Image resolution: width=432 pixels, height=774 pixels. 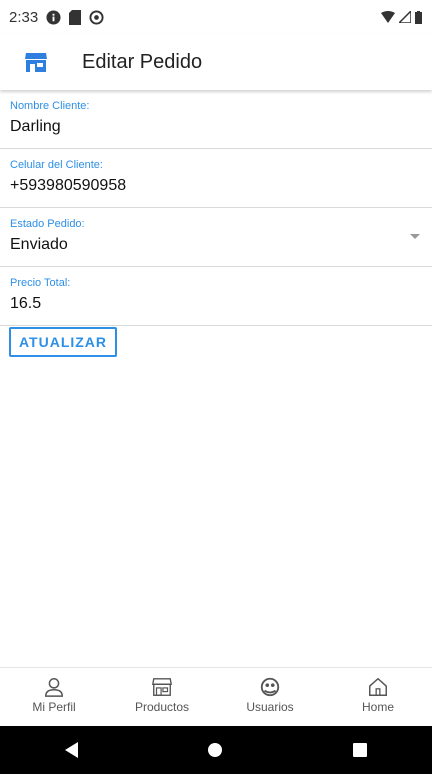 What do you see at coordinates (270, 697) in the screenshot?
I see `nav-item-usuarios: Usuarios` at bounding box center [270, 697].